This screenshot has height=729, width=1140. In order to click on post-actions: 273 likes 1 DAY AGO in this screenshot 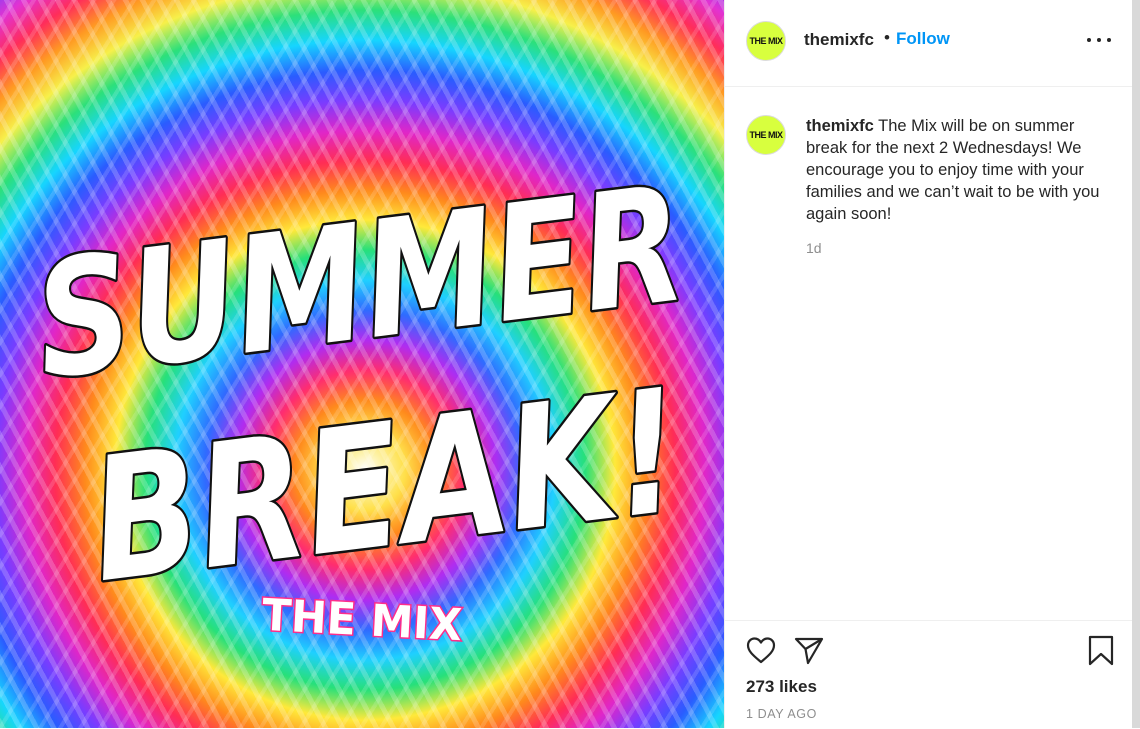, I will do `click(929, 674)`.